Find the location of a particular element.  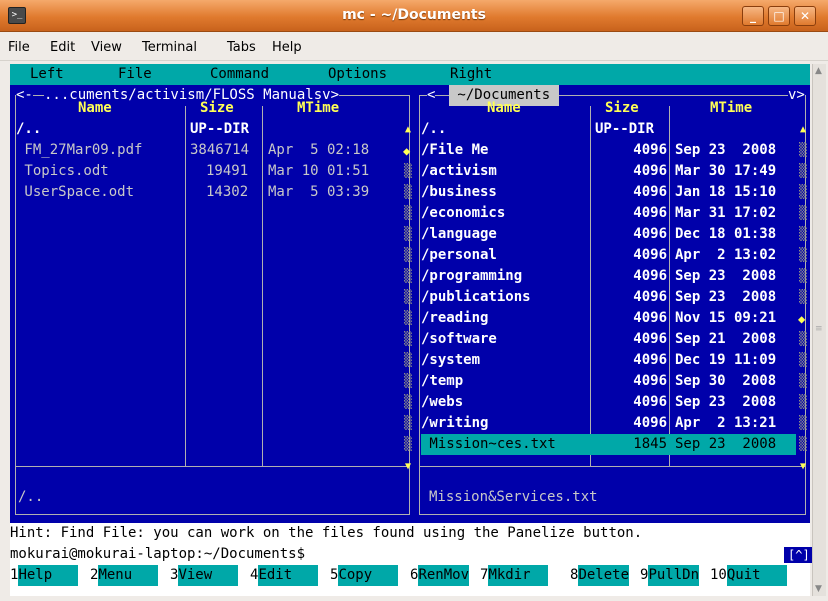

fkey-edit: 4Edit is located at coordinates (284, 575).